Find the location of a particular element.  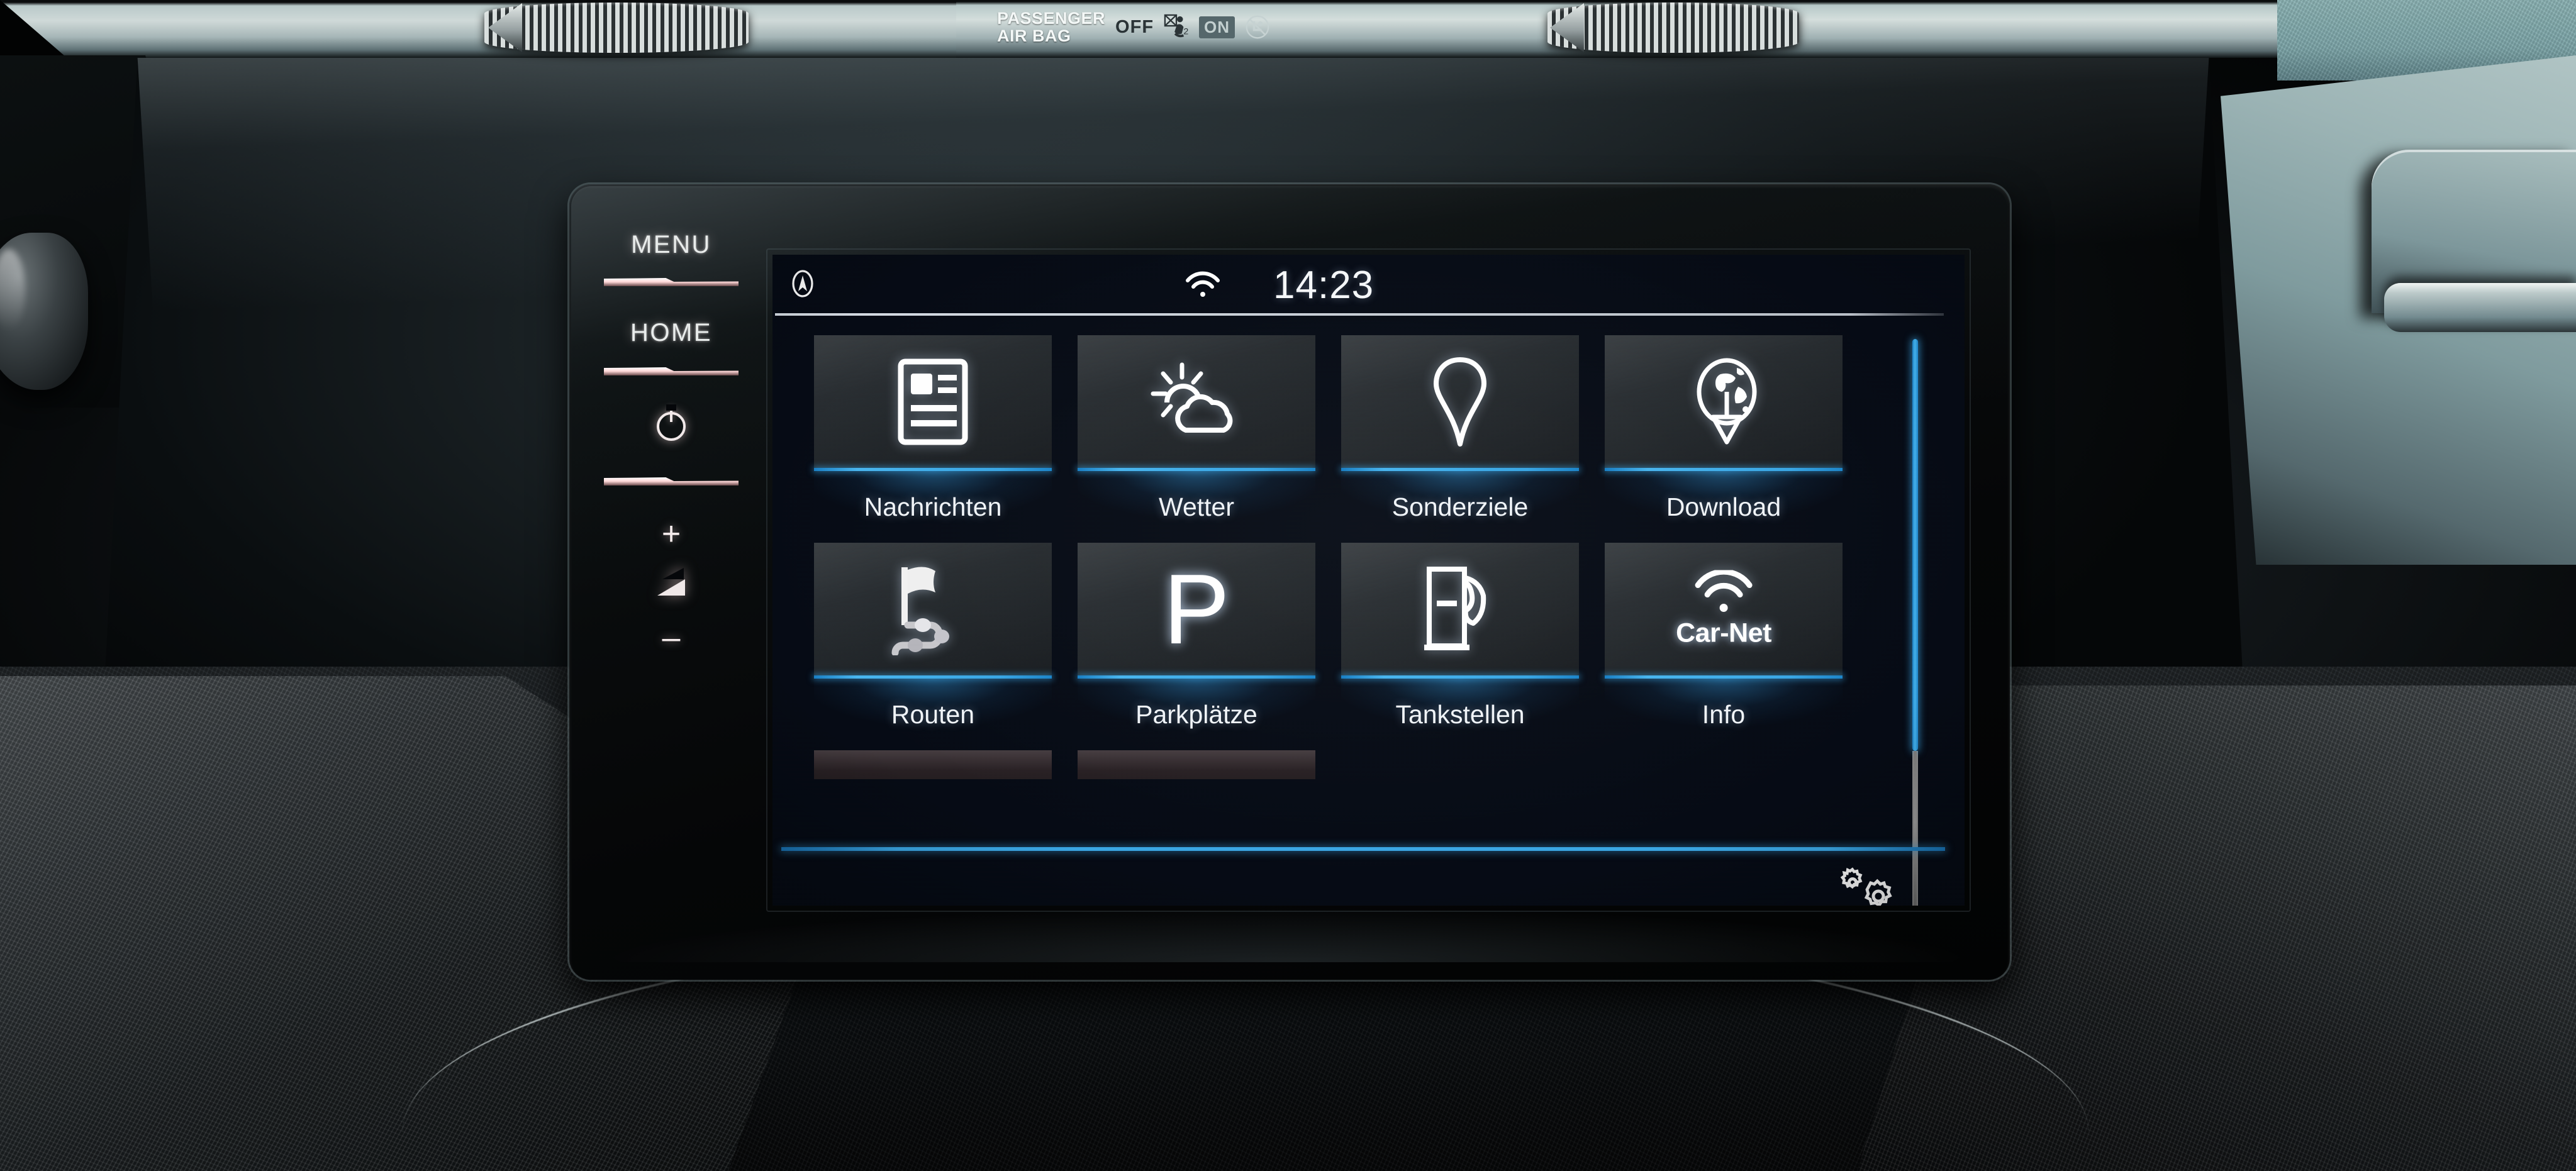

power-icon is located at coordinates (671, 426).